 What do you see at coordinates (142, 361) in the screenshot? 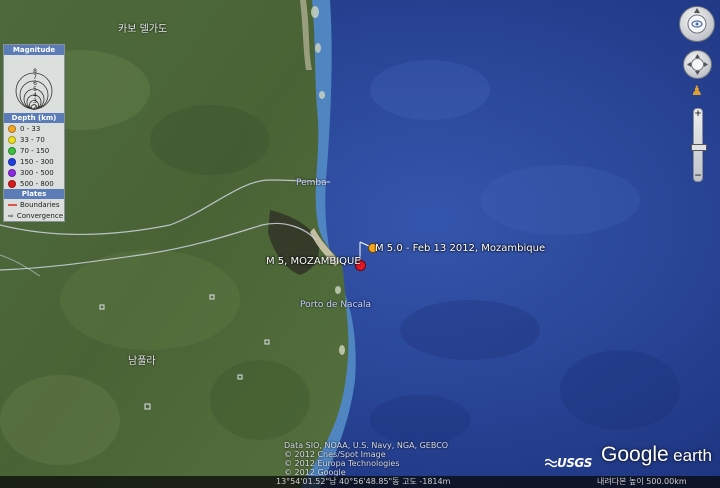
I see `place-label-nampula: 남풀라` at bounding box center [142, 361].